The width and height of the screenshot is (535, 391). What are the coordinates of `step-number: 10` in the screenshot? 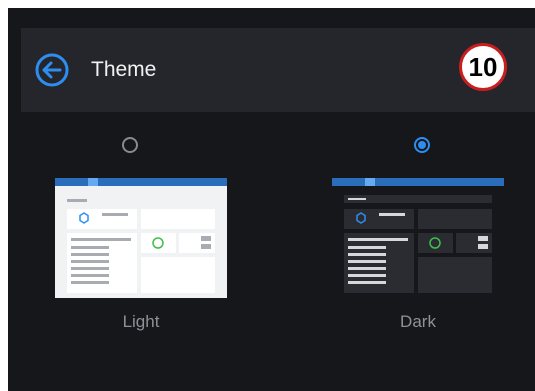 It's located at (483, 66).